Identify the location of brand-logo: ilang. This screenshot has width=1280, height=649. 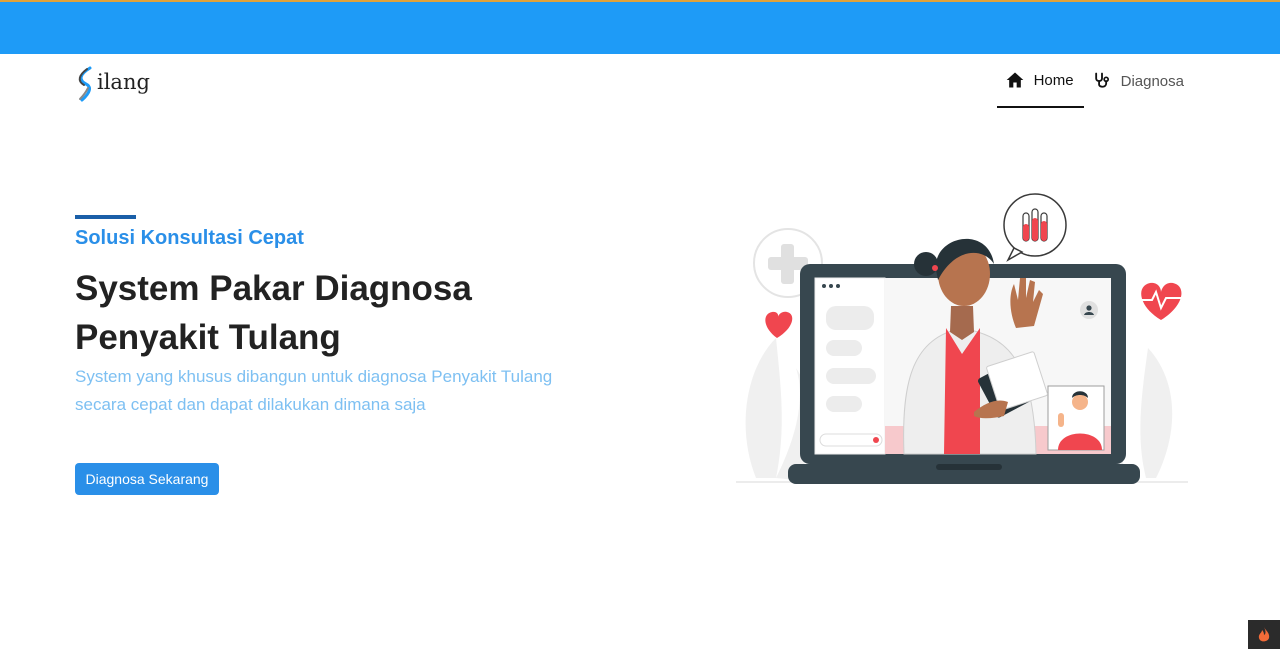
(112, 84).